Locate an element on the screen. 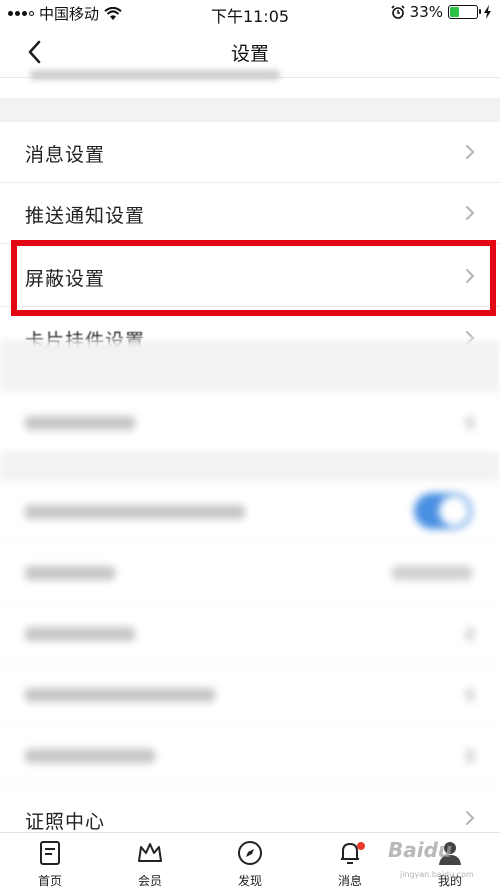  alarm-icon is located at coordinates (398, 12).